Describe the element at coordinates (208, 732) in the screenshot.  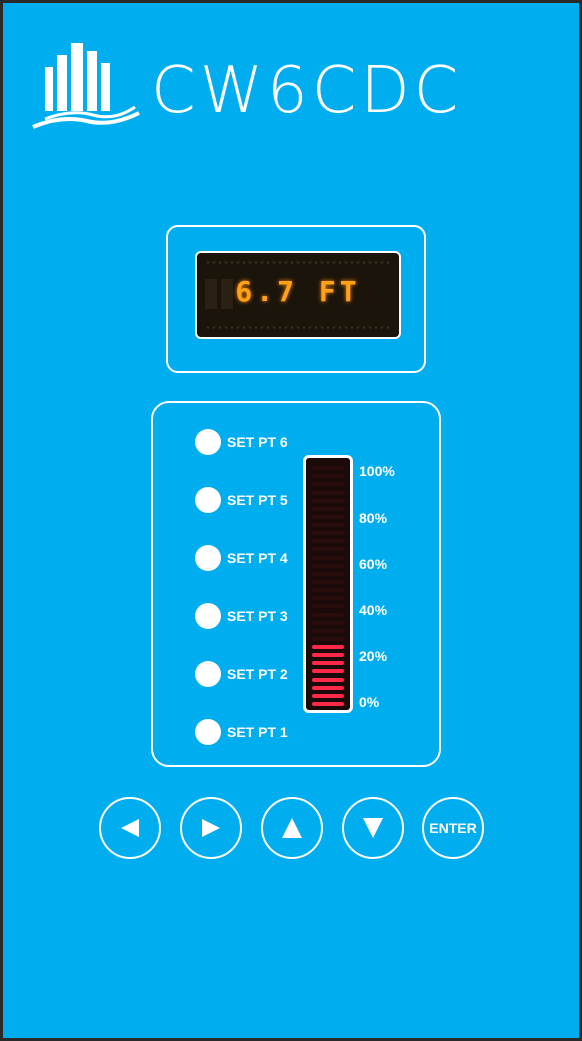
I see `setpoint-1-led` at that location.